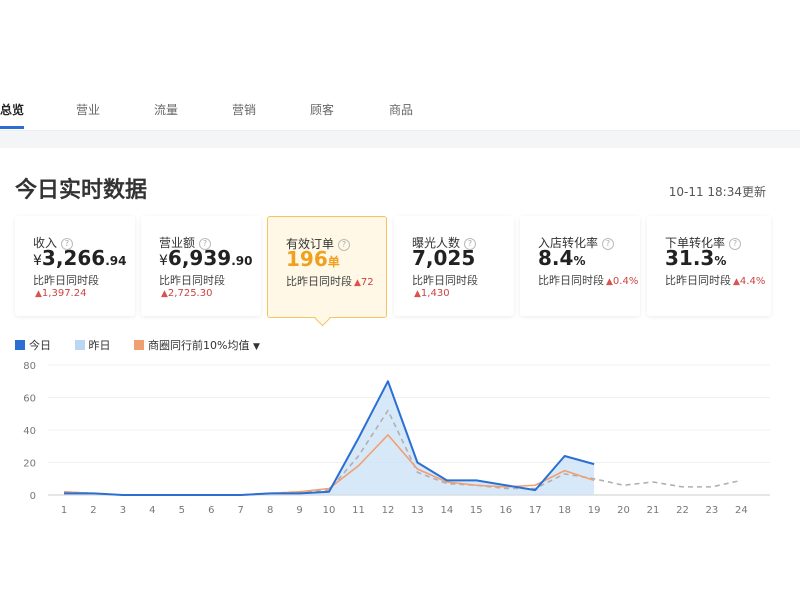 This screenshot has width=800, height=600. What do you see at coordinates (61, 293) in the screenshot?
I see `metric-delta: ▲1,397.24` at bounding box center [61, 293].